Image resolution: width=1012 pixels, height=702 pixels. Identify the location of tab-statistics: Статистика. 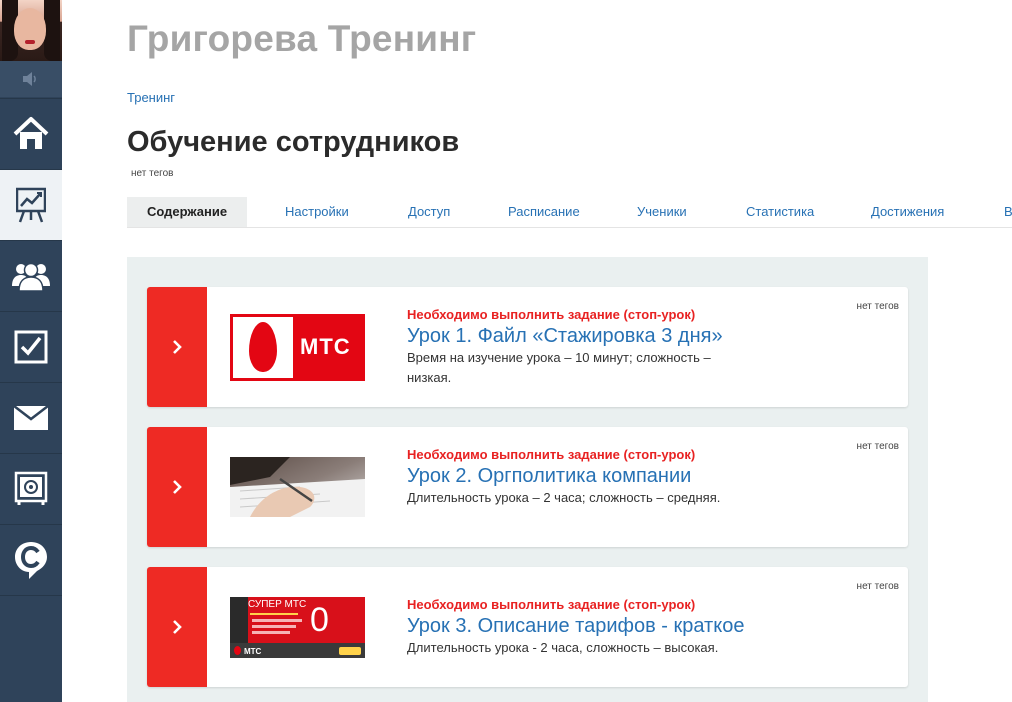
(780, 212).